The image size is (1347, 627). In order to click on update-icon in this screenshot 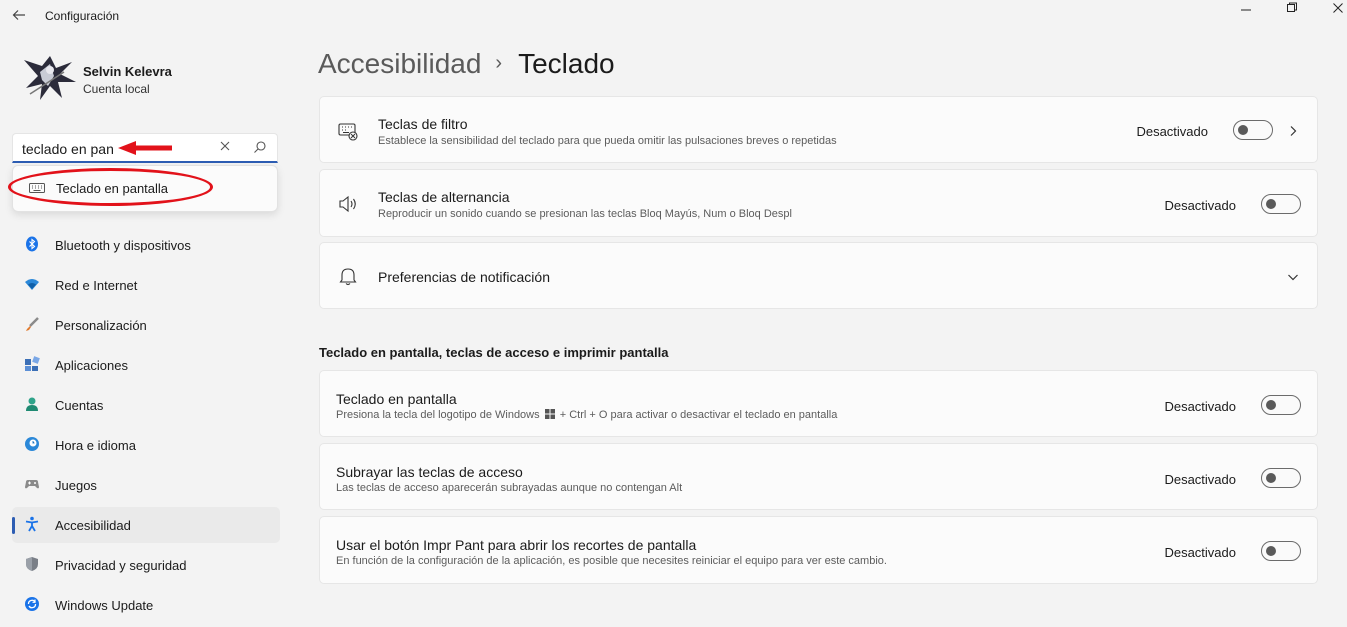, I will do `click(32, 604)`.